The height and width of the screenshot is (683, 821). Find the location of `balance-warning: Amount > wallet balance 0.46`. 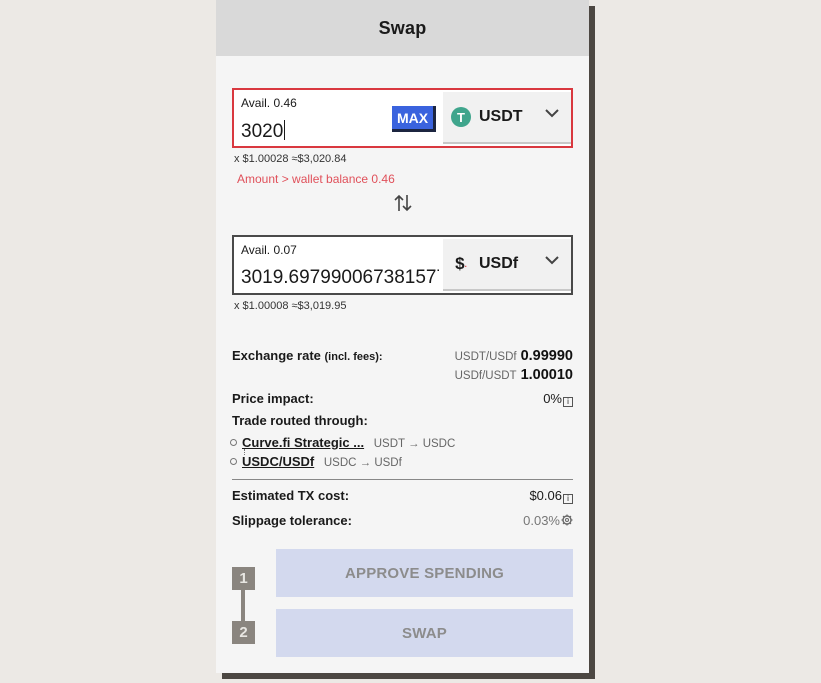

balance-warning: Amount > wallet balance 0.46 is located at coordinates (316, 179).